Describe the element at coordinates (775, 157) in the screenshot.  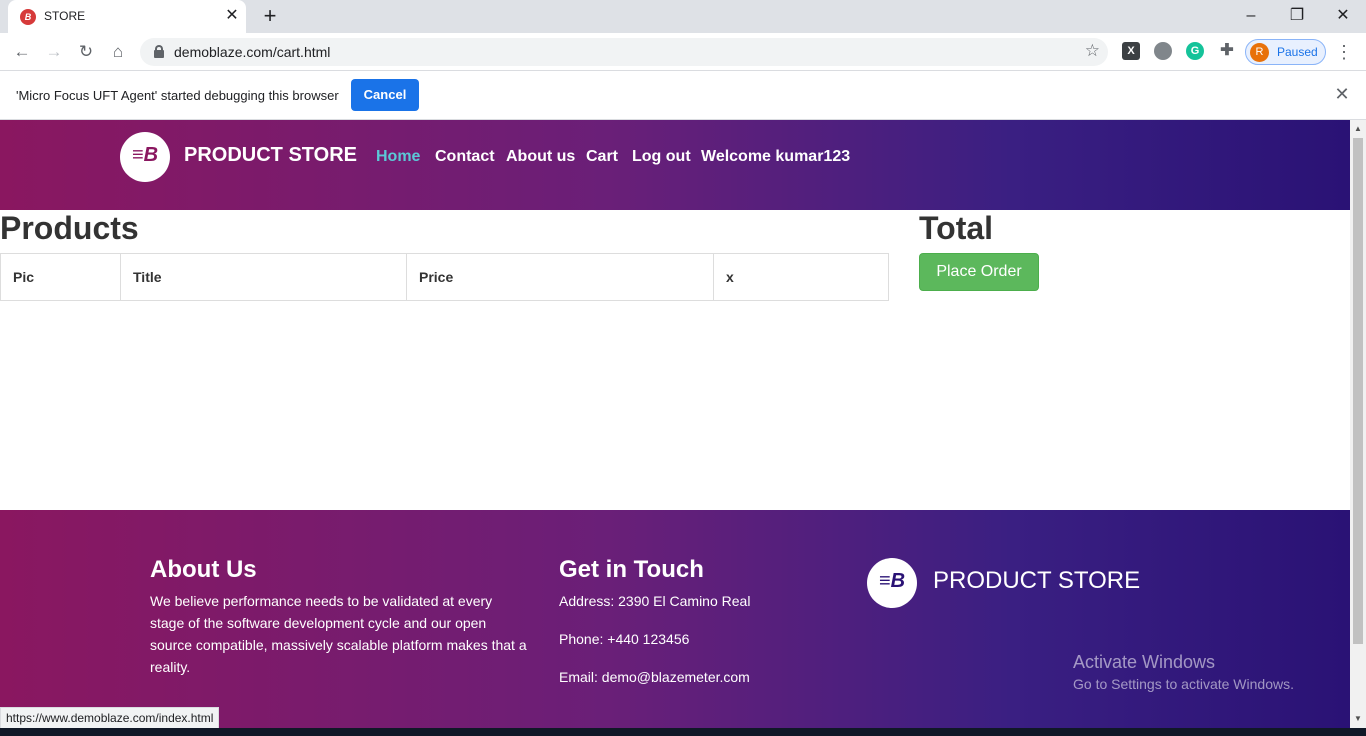
I see `nav-welcome-user: Welcome kumar123` at that location.